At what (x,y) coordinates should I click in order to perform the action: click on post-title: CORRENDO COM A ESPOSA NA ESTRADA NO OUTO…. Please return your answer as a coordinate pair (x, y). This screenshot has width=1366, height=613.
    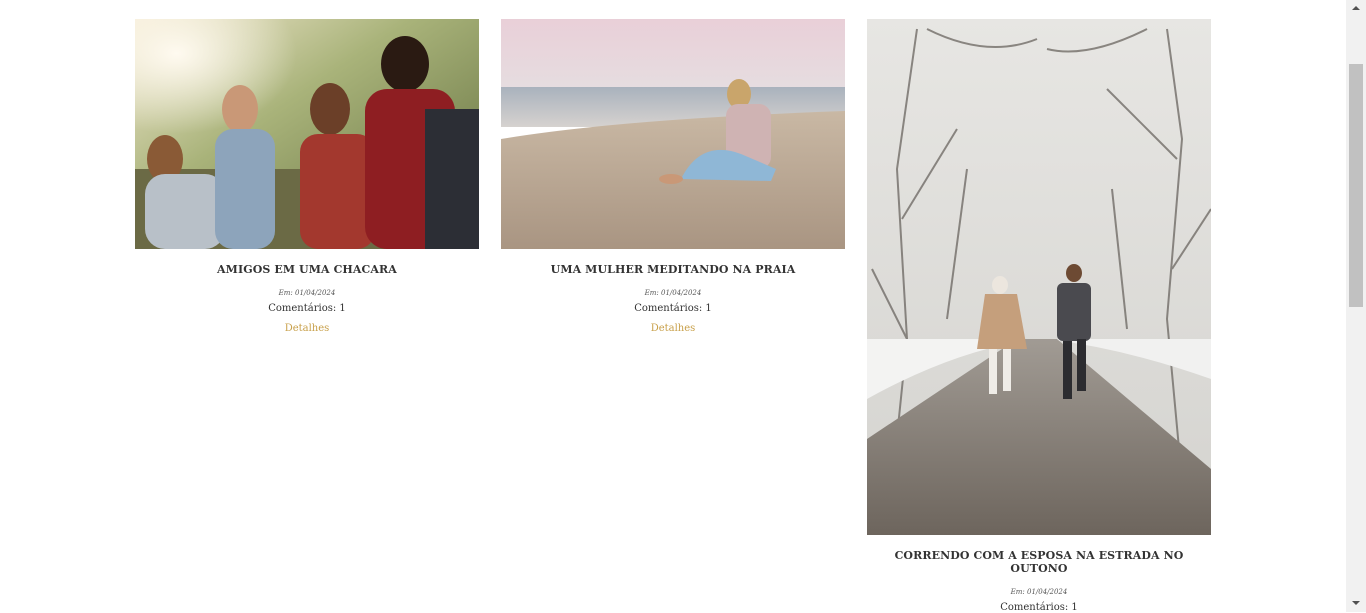
    Looking at the image, I should click on (1039, 562).